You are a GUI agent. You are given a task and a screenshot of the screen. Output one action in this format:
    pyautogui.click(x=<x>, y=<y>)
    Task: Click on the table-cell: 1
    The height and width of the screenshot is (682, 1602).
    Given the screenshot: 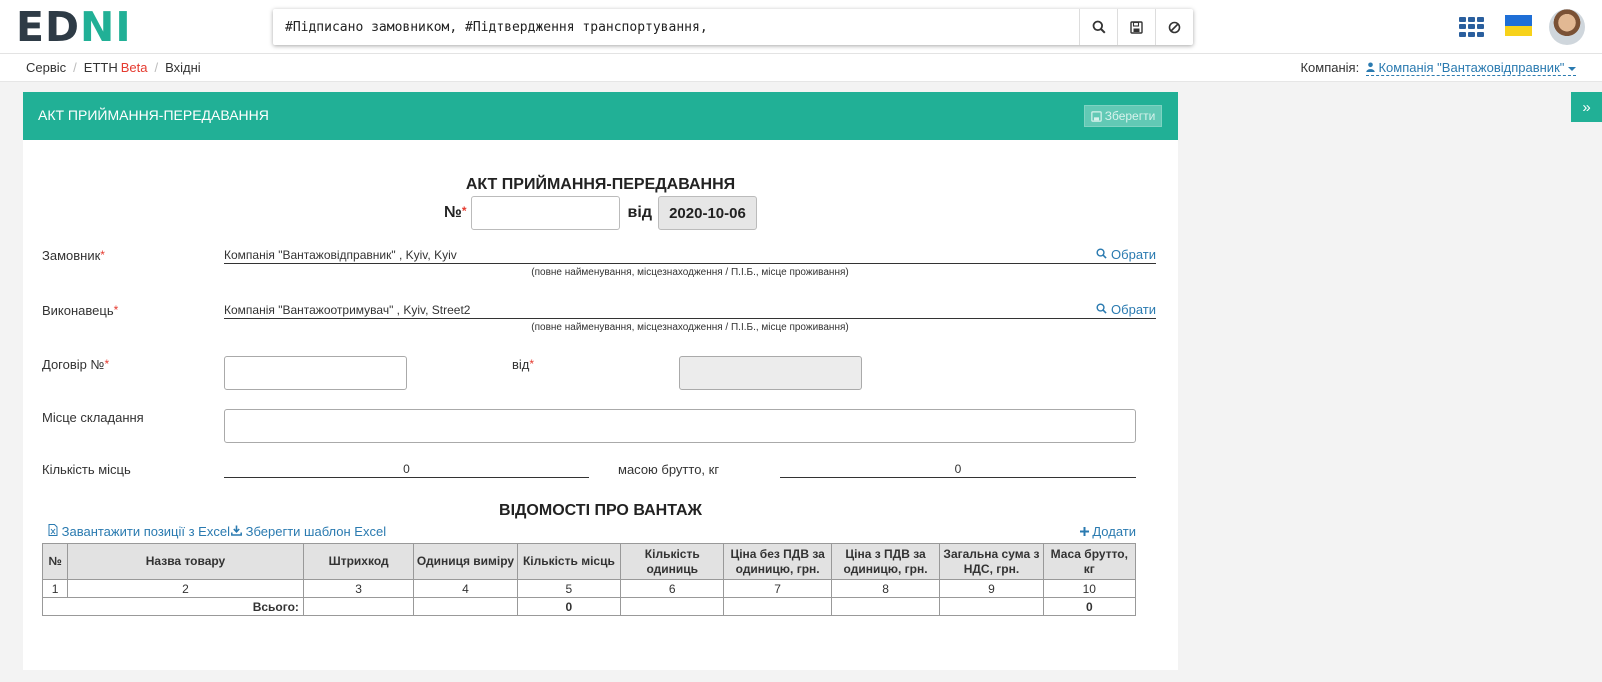 What is the action you would take?
    pyautogui.click(x=55, y=588)
    